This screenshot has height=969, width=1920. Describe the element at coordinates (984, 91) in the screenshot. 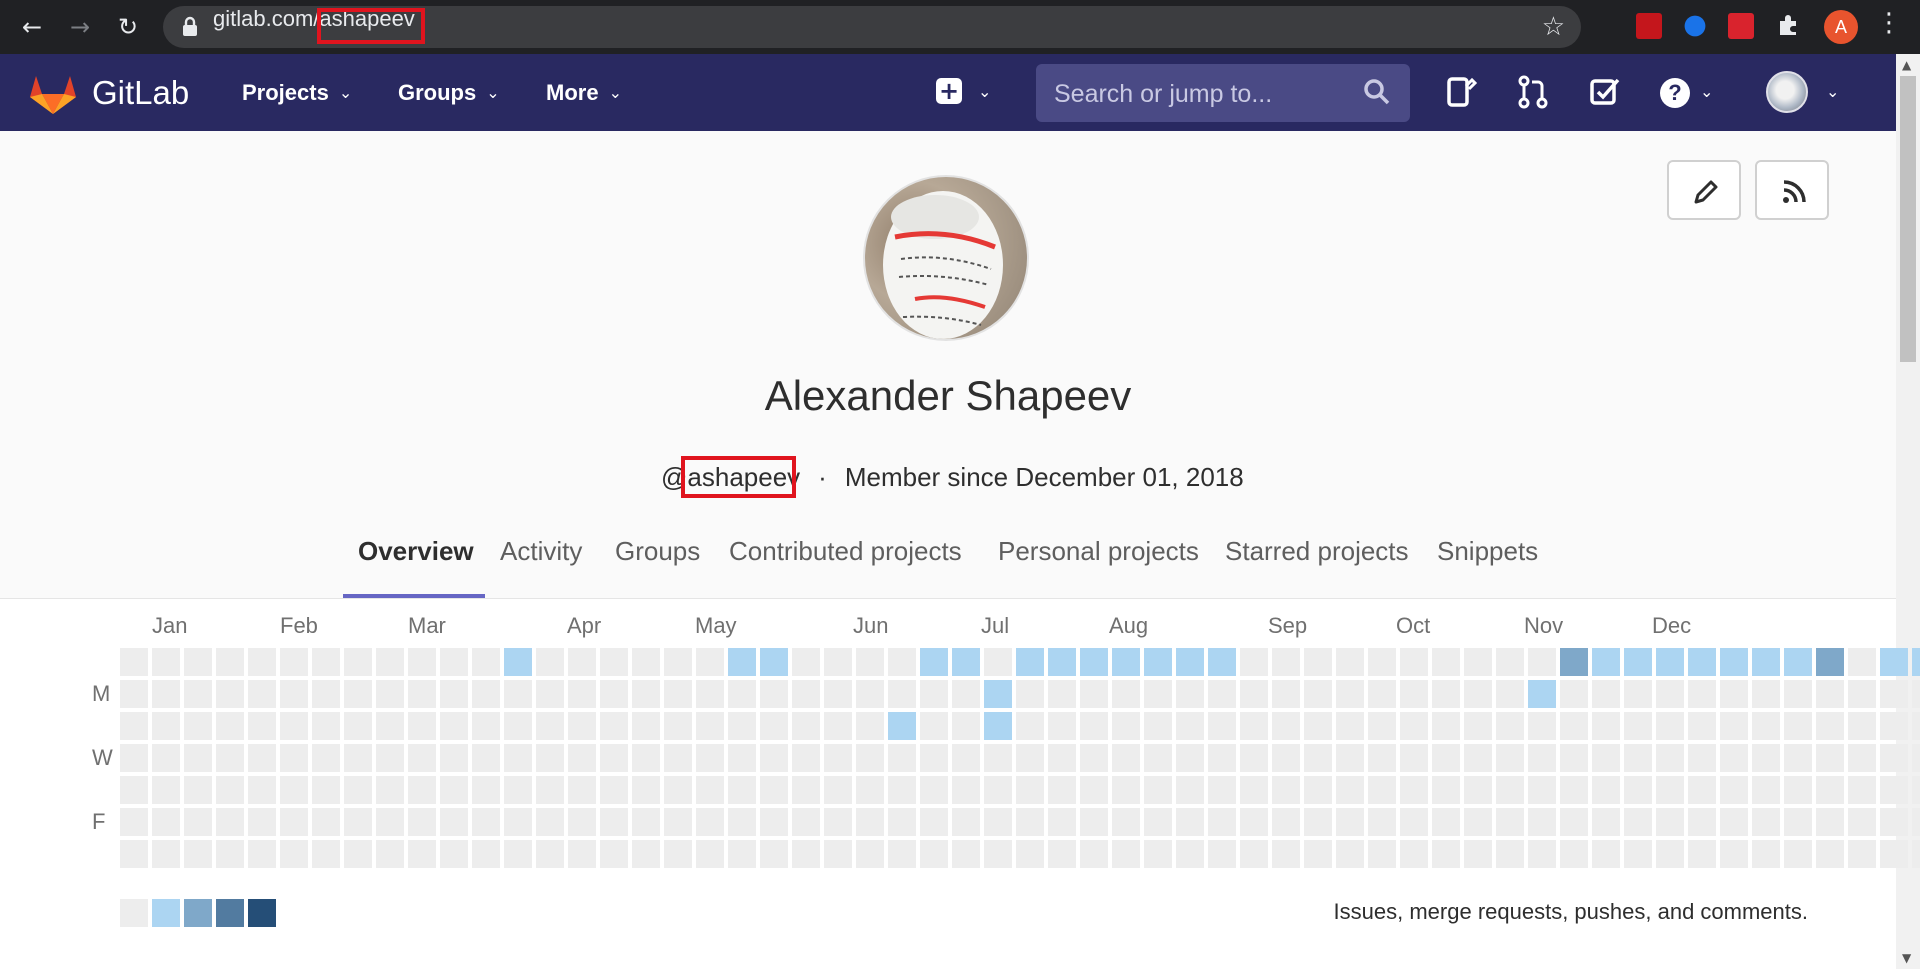

I see `chevron-down-icon: ⌄` at that location.